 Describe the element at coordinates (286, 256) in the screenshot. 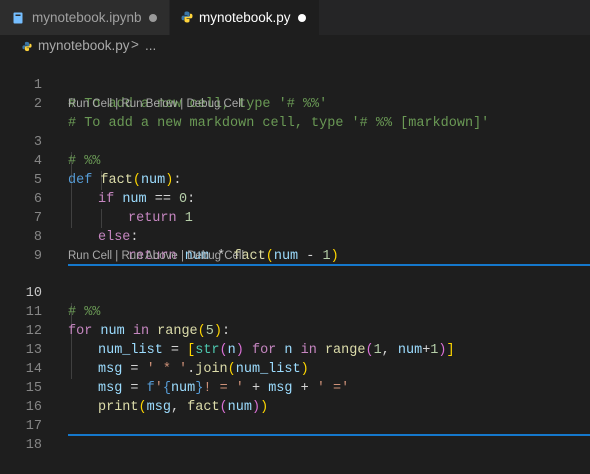

I see `variable: num` at that location.